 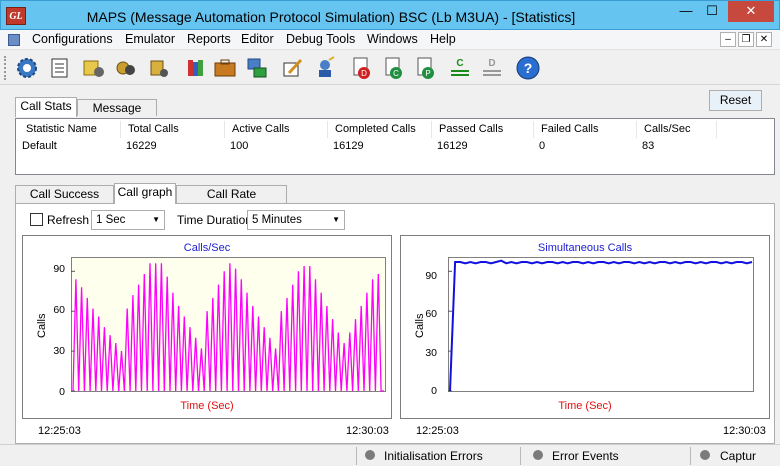 I want to click on refresh-interval-value: 1 Sec, so click(x=111, y=220).